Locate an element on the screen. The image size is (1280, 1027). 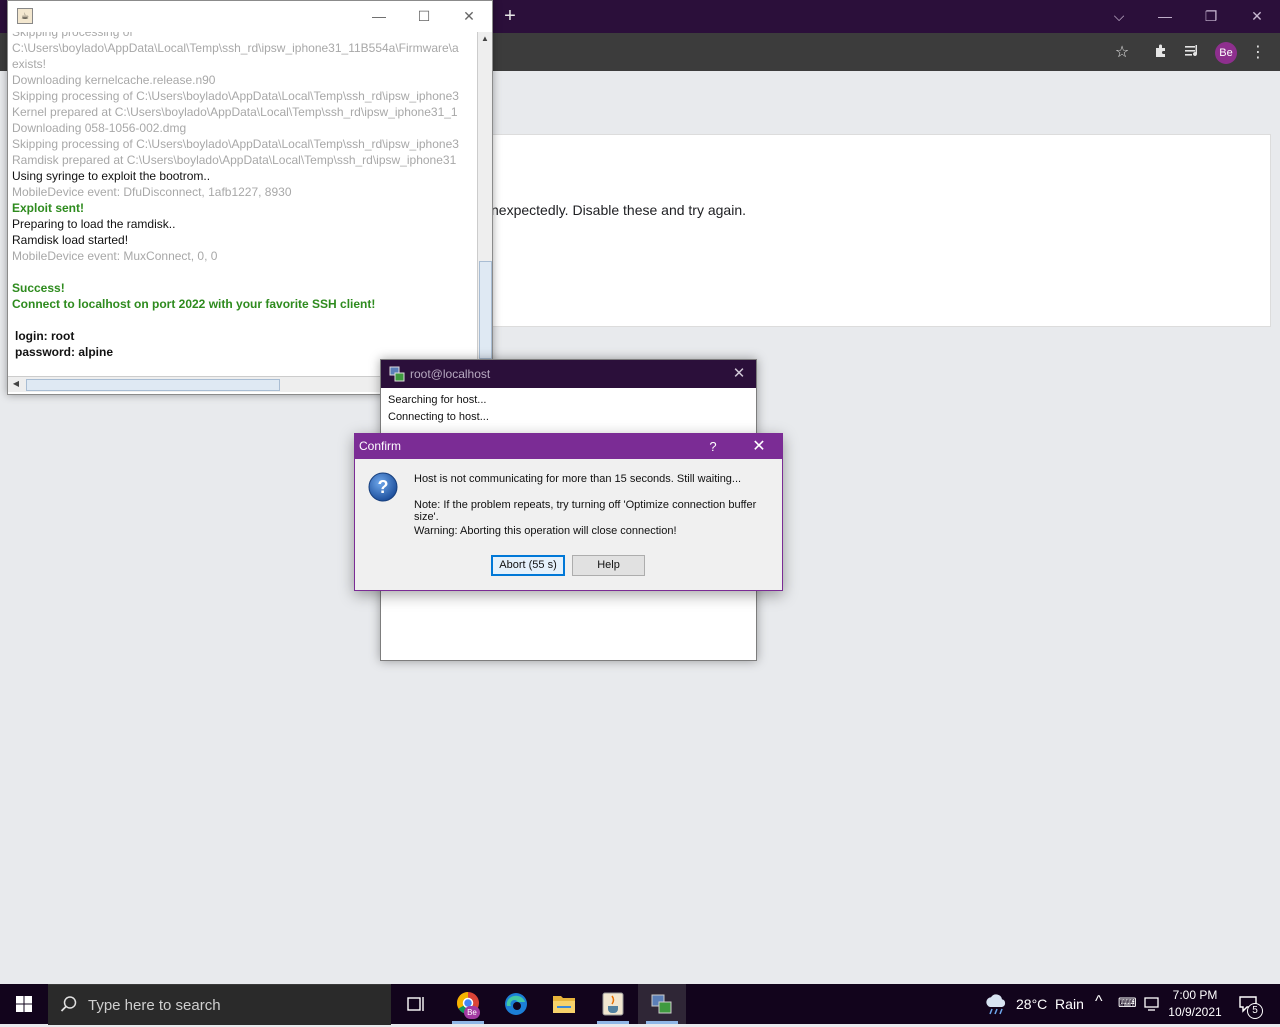
more-menu-icon: ⋮ is located at coordinates (1258, 53).